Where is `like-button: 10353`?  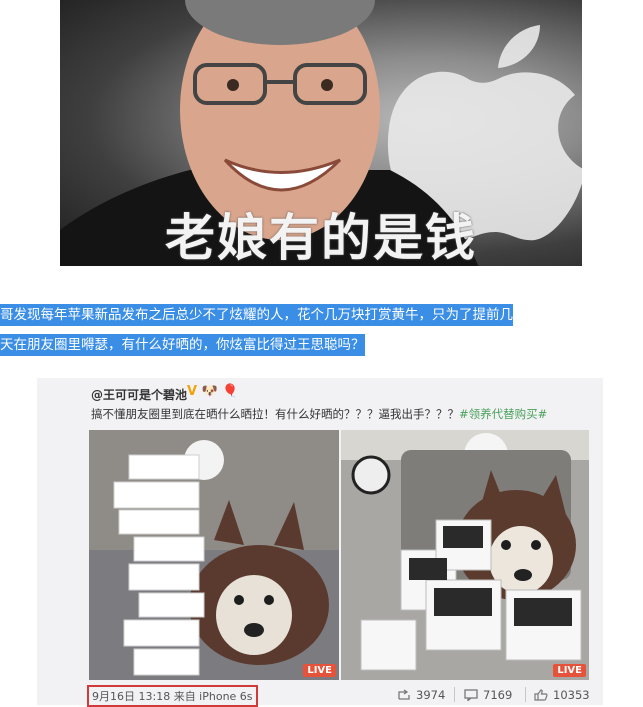 like-button: 10353 is located at coordinates (562, 695).